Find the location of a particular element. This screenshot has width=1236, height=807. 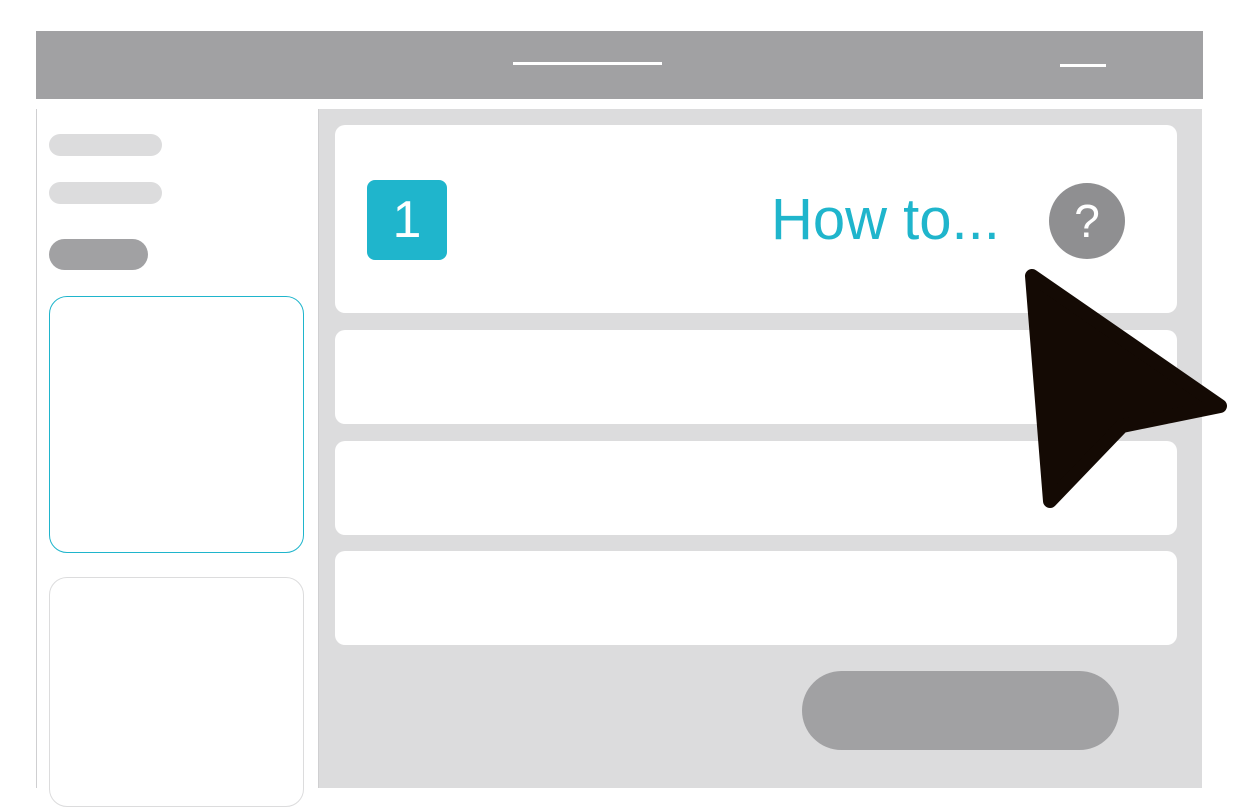

help-icon: ? is located at coordinates (1087, 221).